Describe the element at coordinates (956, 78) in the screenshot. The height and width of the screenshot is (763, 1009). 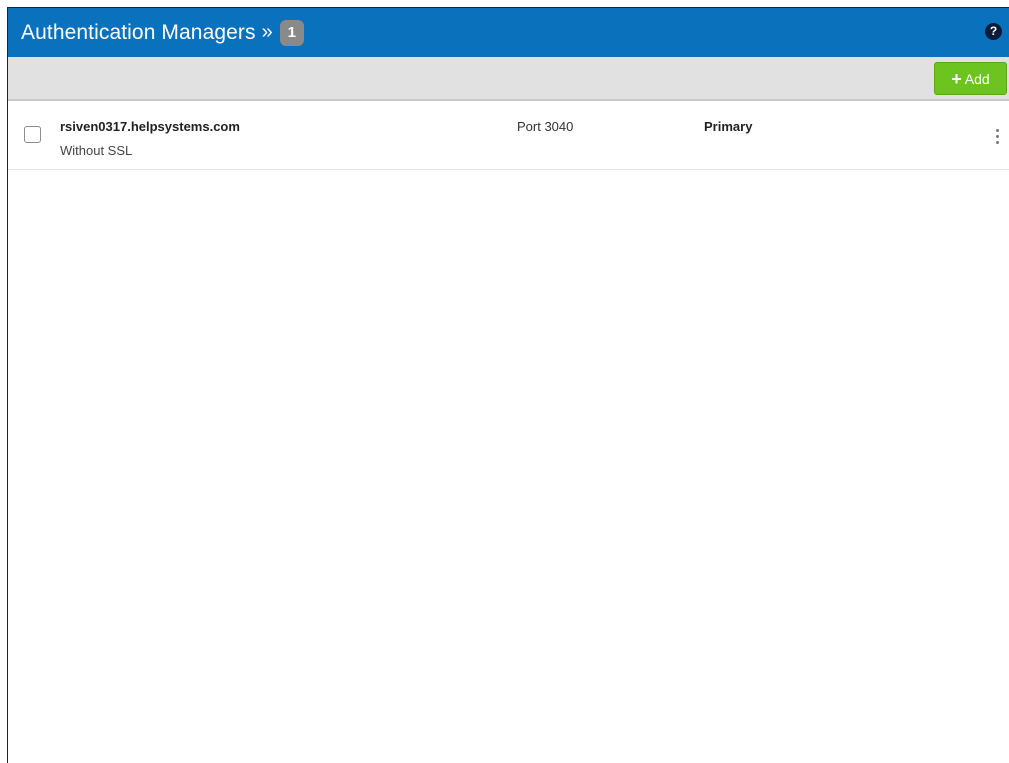
I see `plus-icon: +` at that location.